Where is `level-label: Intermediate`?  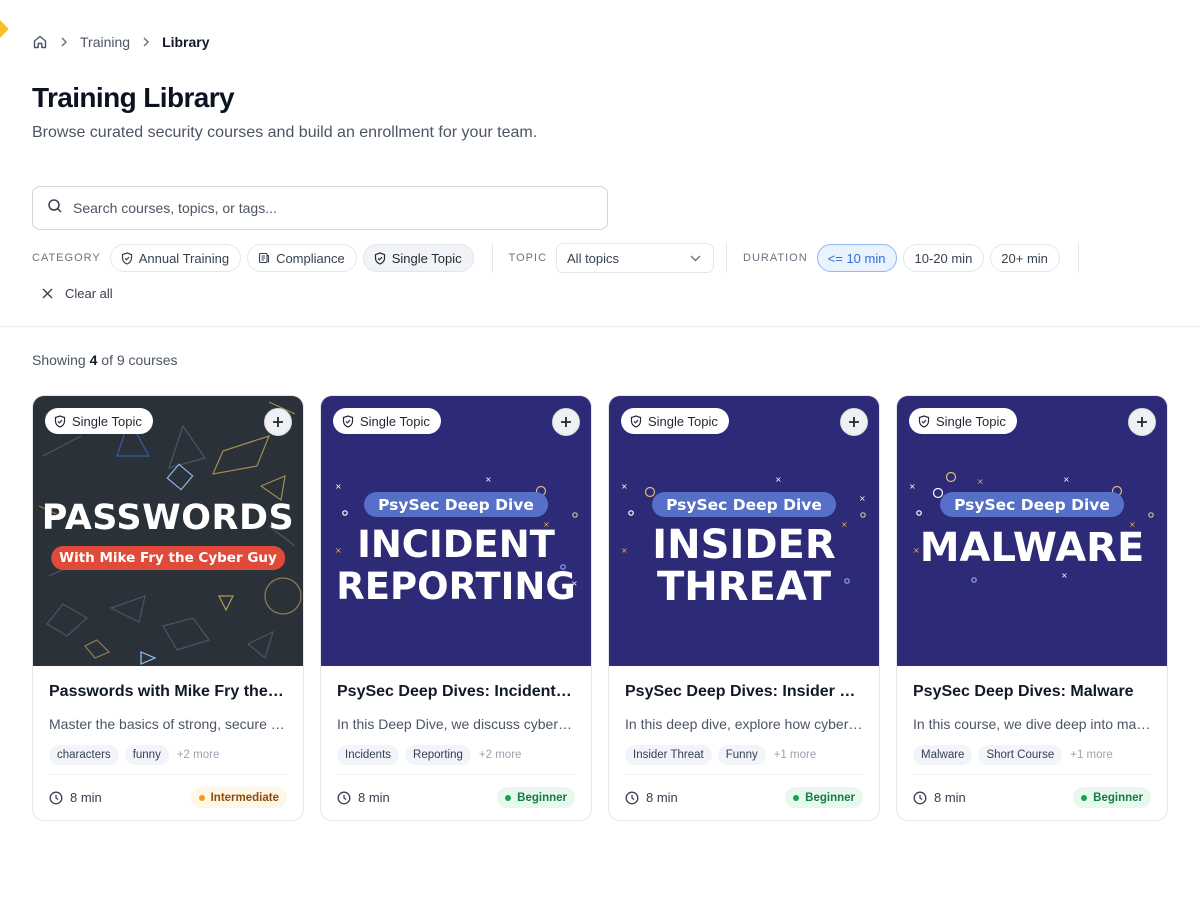
level-label: Intermediate is located at coordinates (244, 797).